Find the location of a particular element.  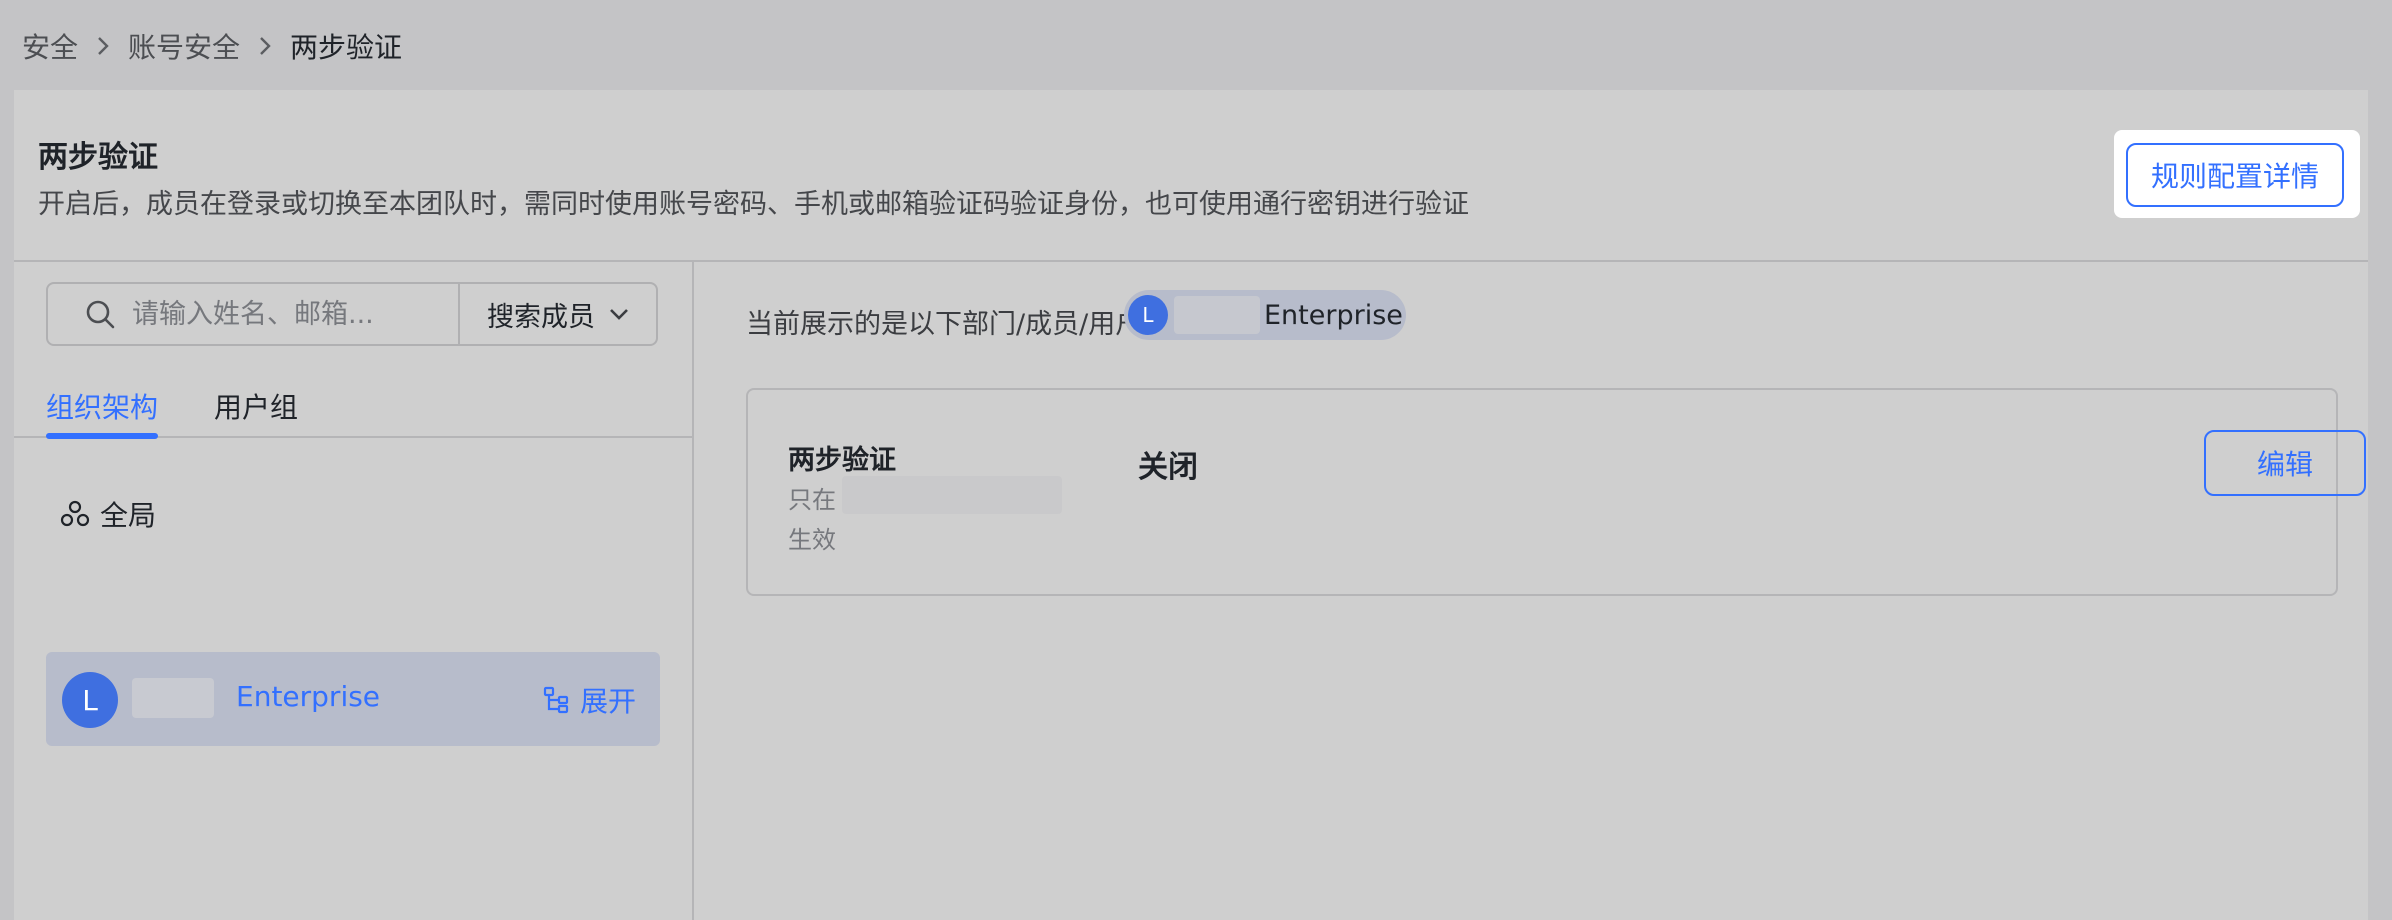

breadcrumb-item-current: 两步验证 is located at coordinates (346, 47).